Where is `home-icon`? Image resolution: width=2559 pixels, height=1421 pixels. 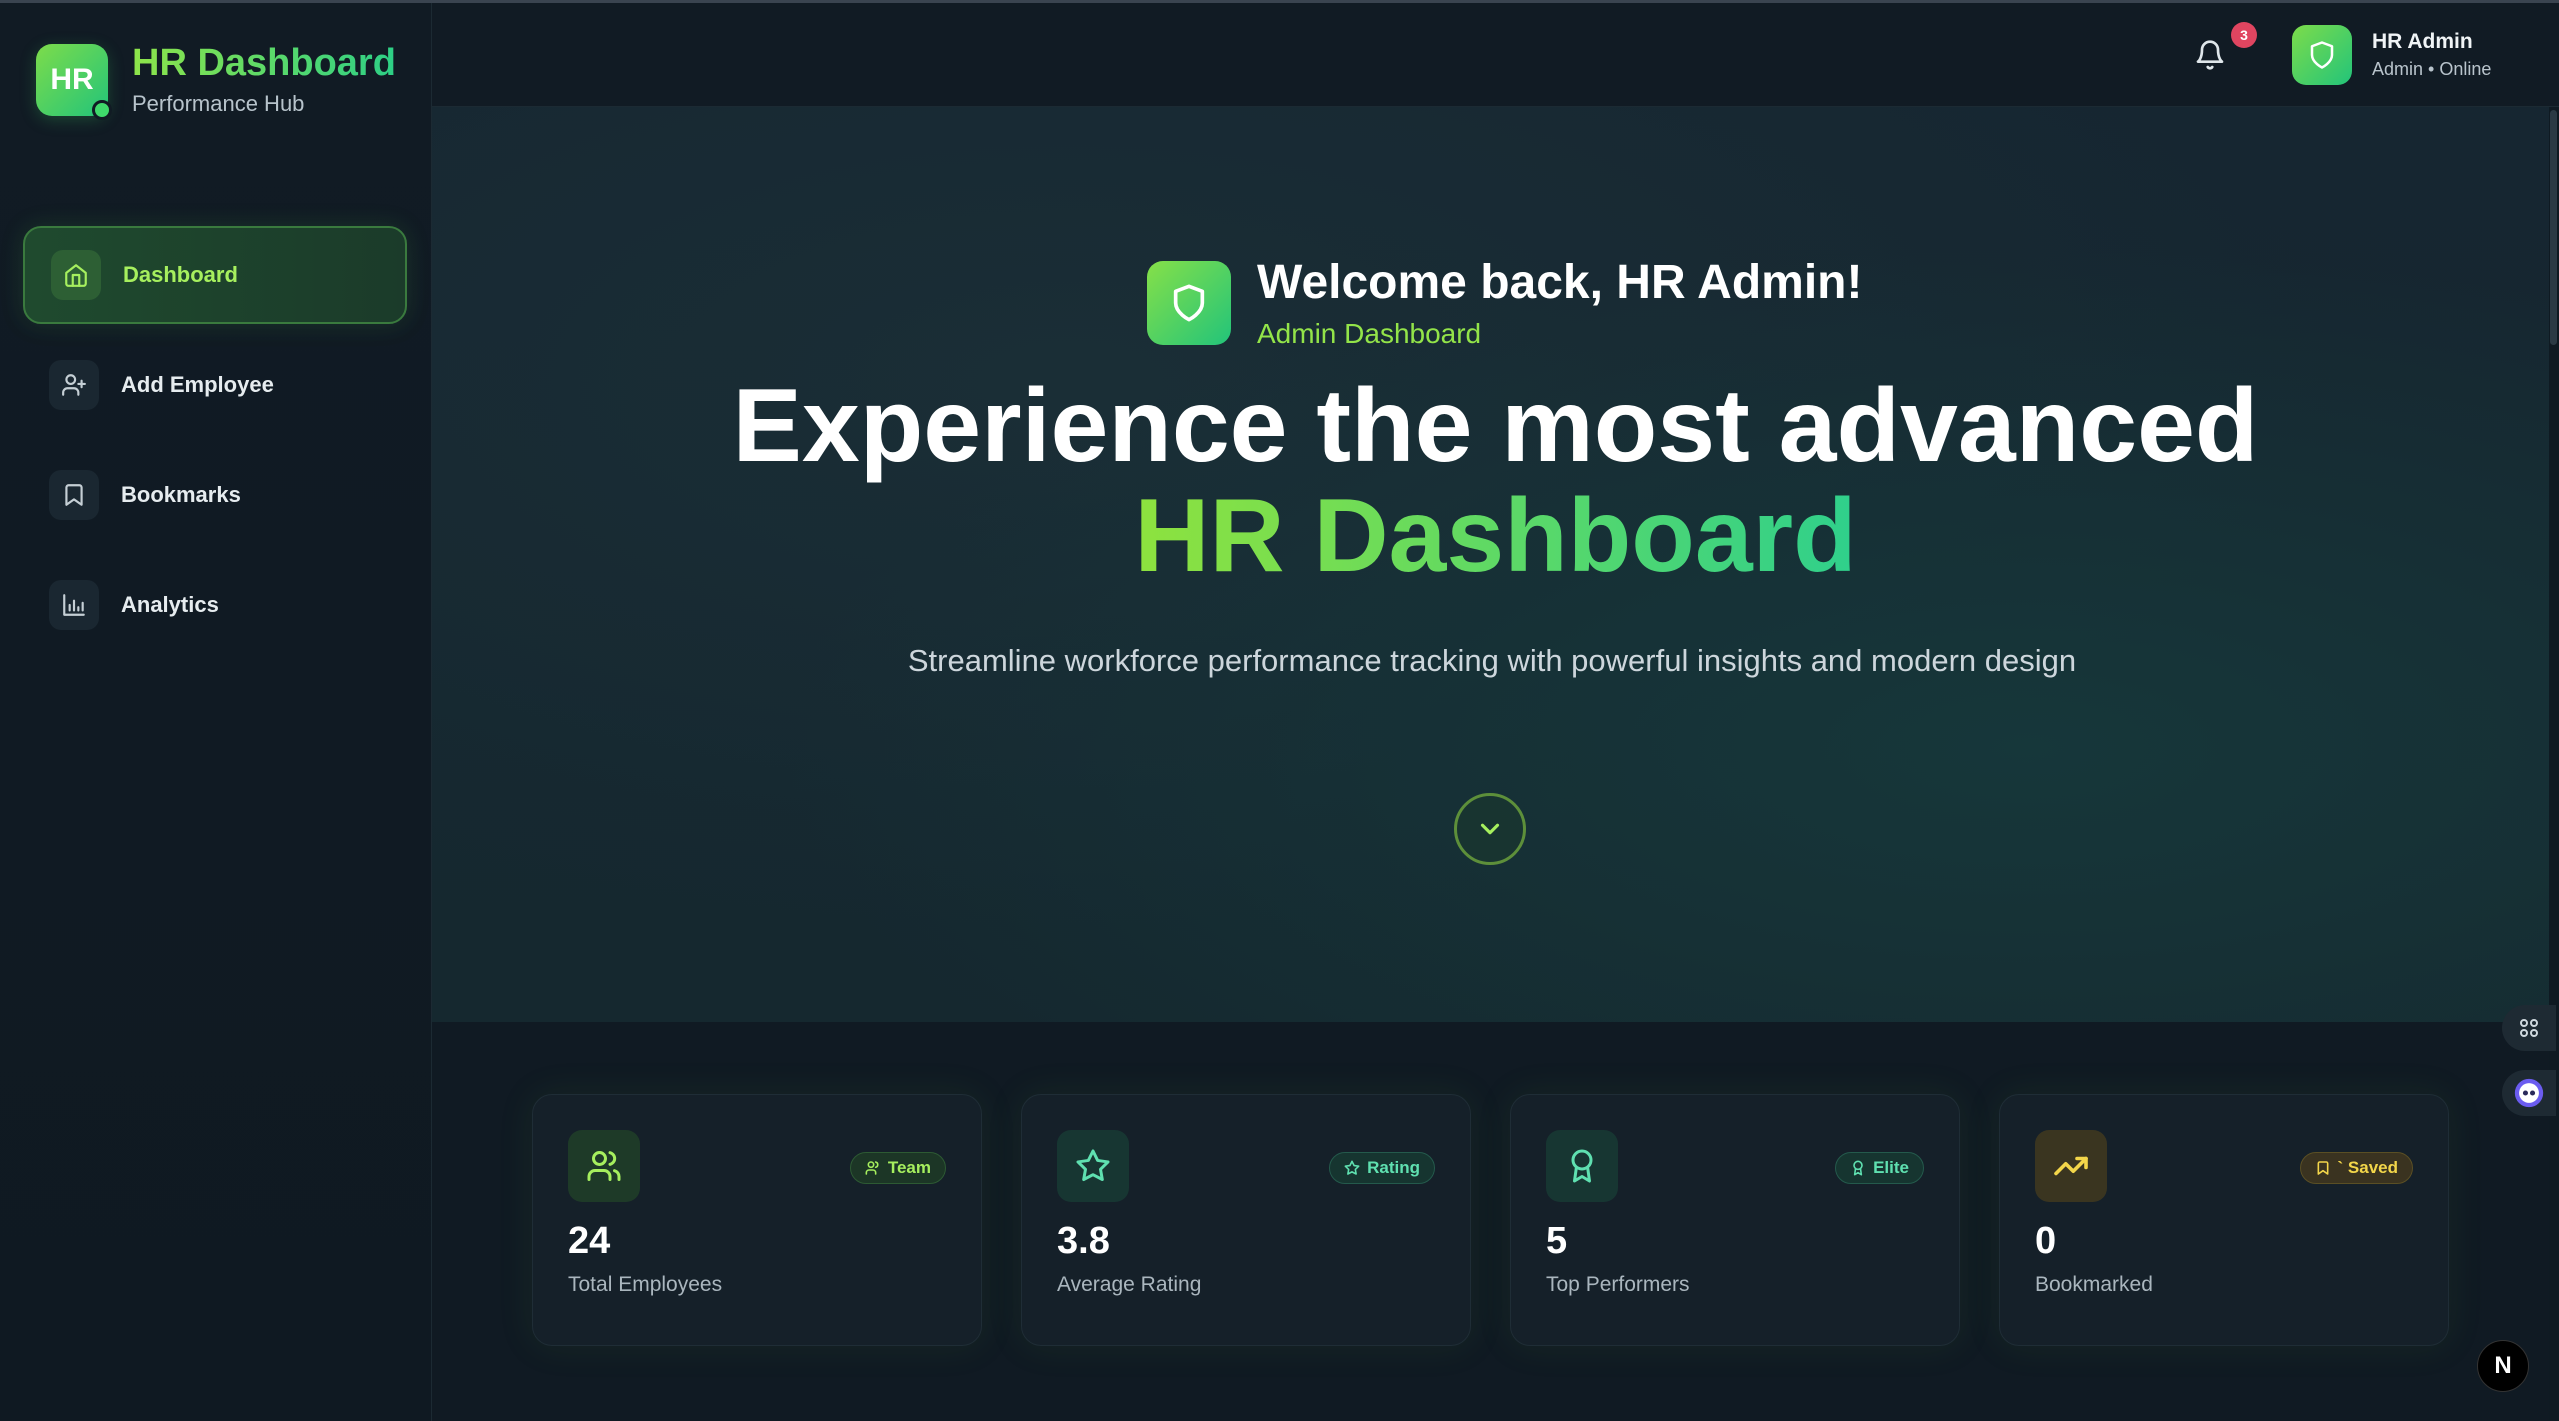
home-icon is located at coordinates (76, 275).